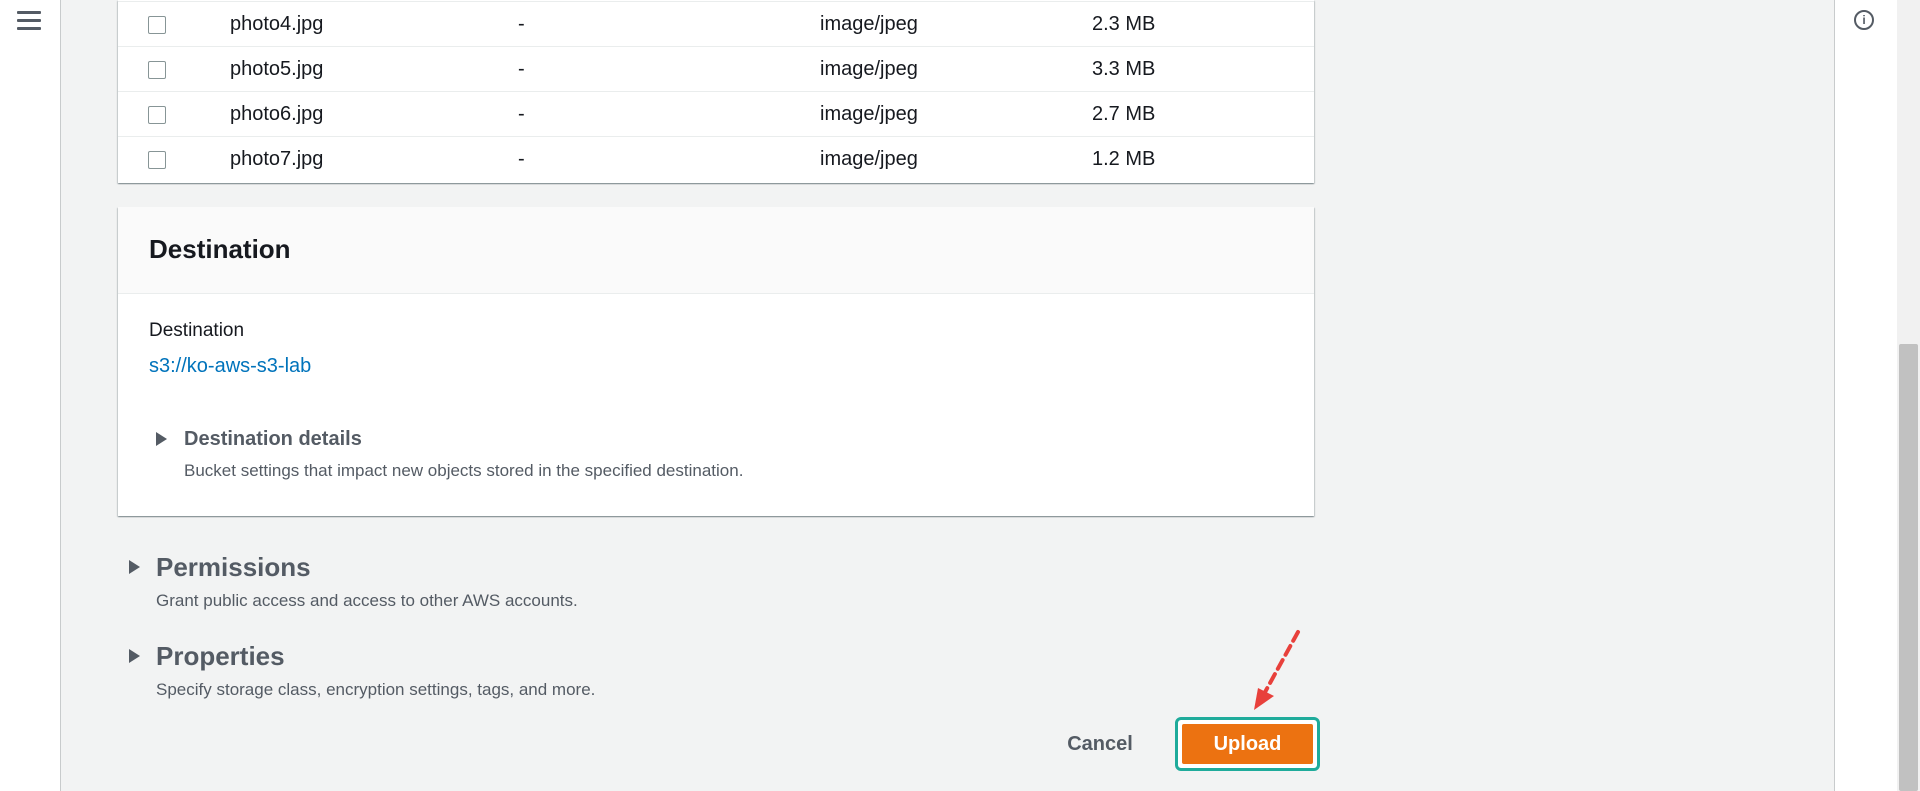  What do you see at coordinates (716, 158) in the screenshot?
I see `table-row: photo7.jpg - image/jpeg 1.2 MB` at bounding box center [716, 158].